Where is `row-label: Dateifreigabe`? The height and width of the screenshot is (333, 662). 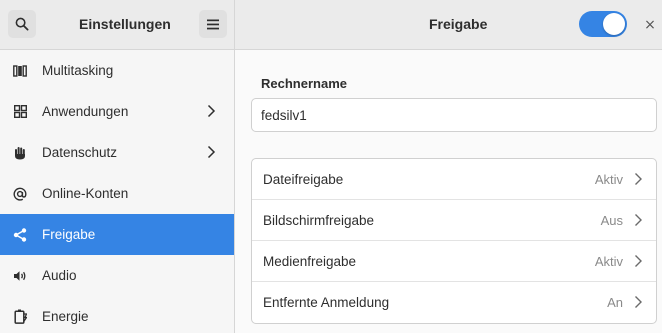 row-label: Dateifreigabe is located at coordinates (303, 179).